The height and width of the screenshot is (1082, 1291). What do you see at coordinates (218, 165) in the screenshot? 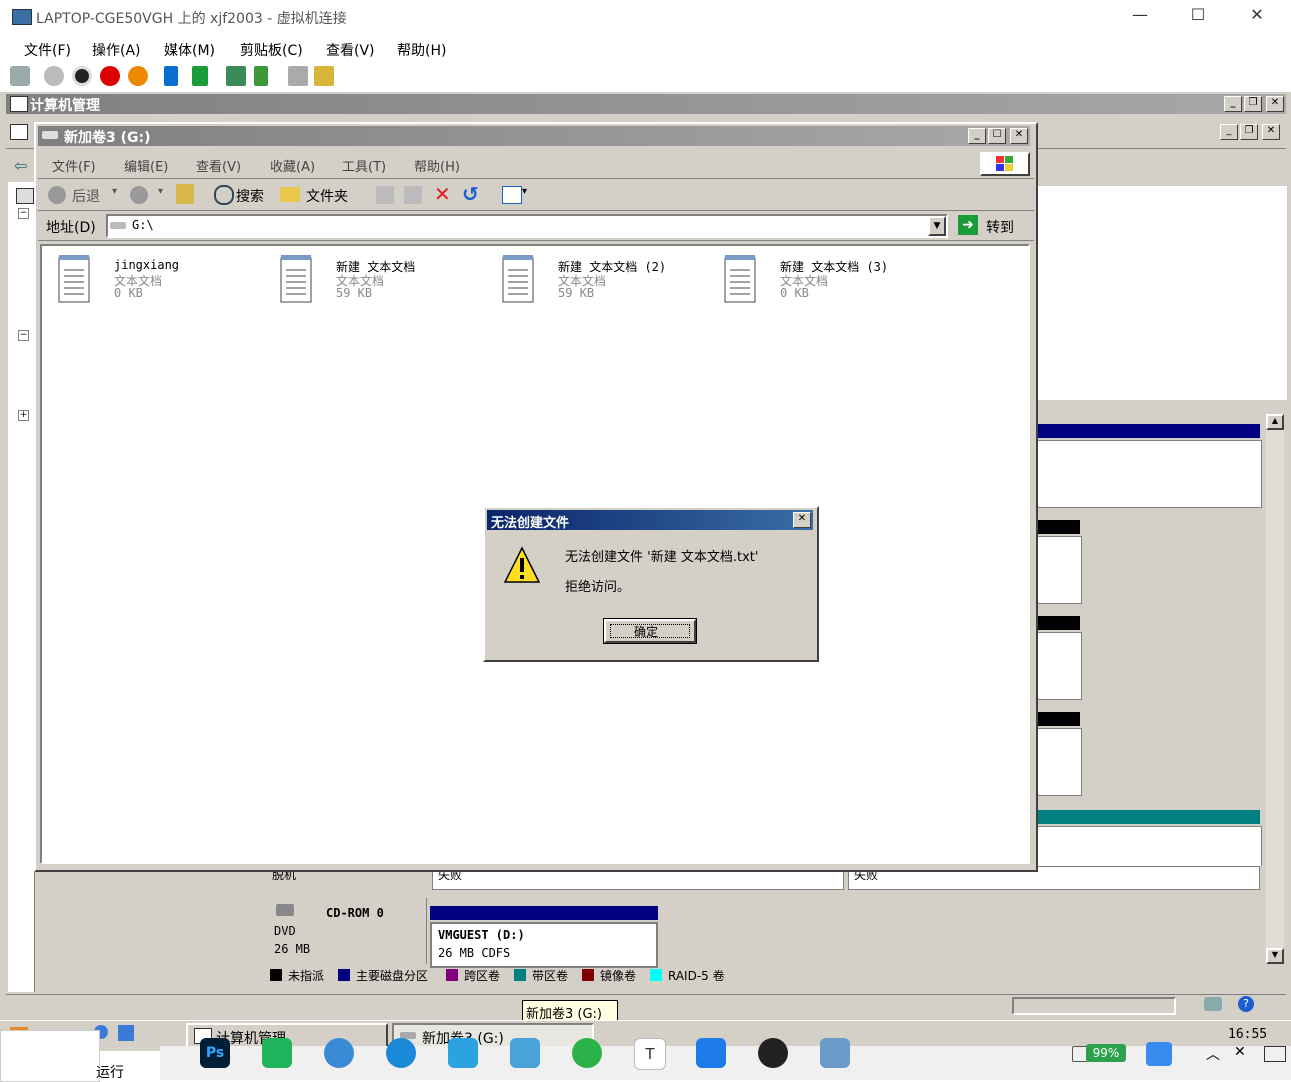
I see `explorer-menu-view: 查看(V)` at bounding box center [218, 165].